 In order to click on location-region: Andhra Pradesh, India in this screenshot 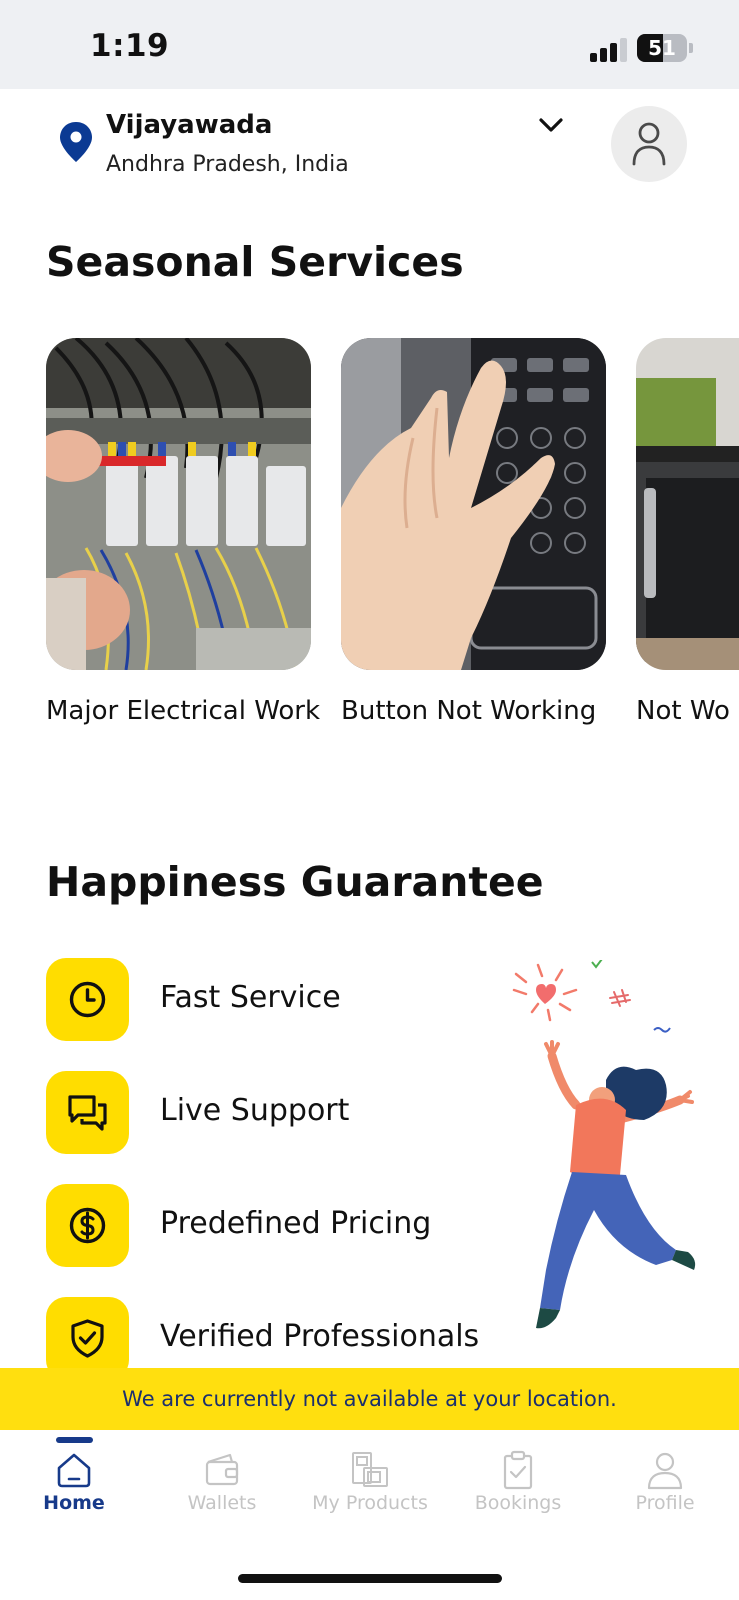, I will do `click(227, 164)`.